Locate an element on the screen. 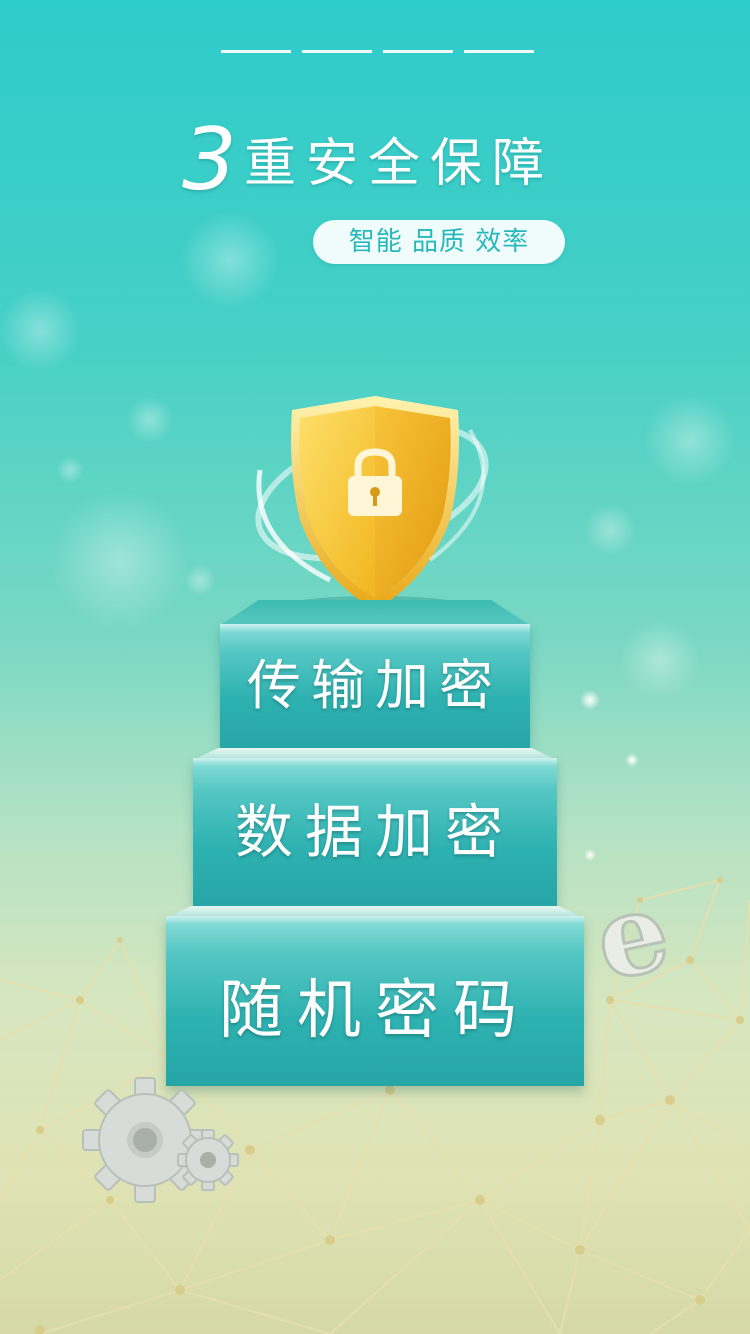 The height and width of the screenshot is (1334, 750). svg-text: e is located at coordinates (631, 935).